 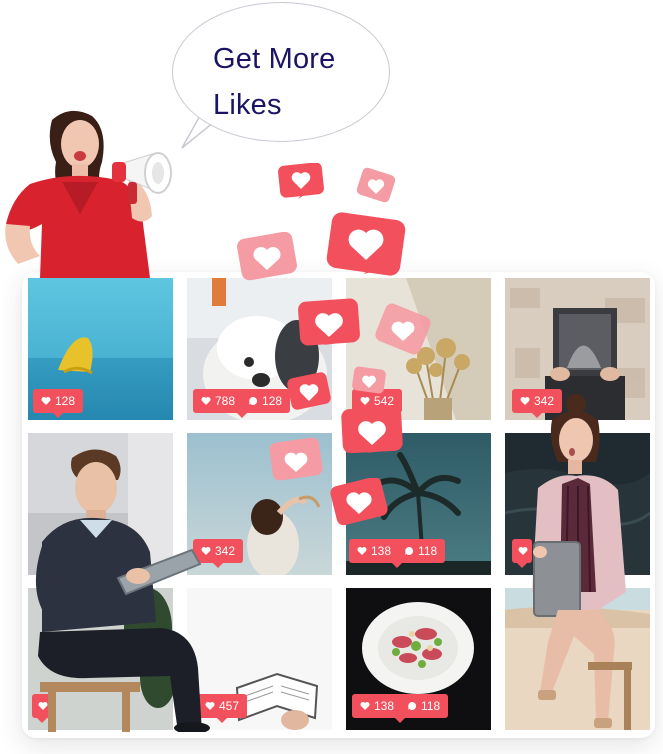 I want to click on like-comment-badge: 788 128, so click(x=242, y=403).